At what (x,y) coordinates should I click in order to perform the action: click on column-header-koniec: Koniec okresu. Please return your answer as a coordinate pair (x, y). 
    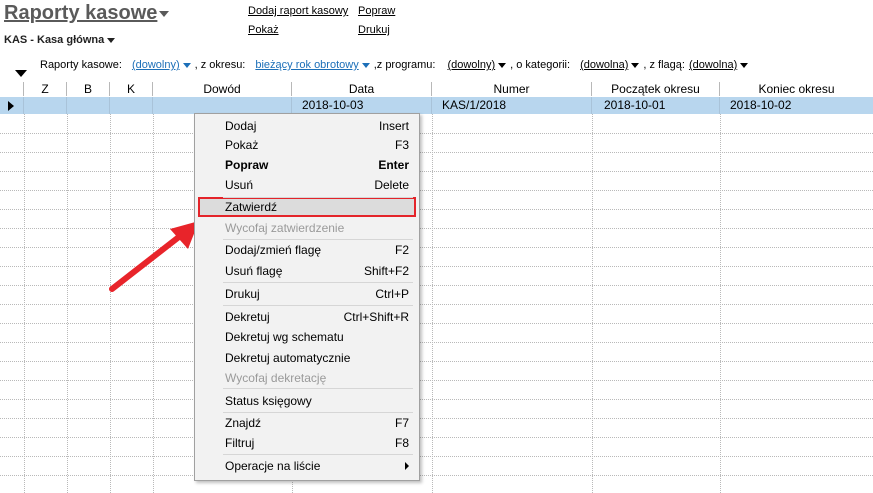
    Looking at the image, I should click on (796, 89).